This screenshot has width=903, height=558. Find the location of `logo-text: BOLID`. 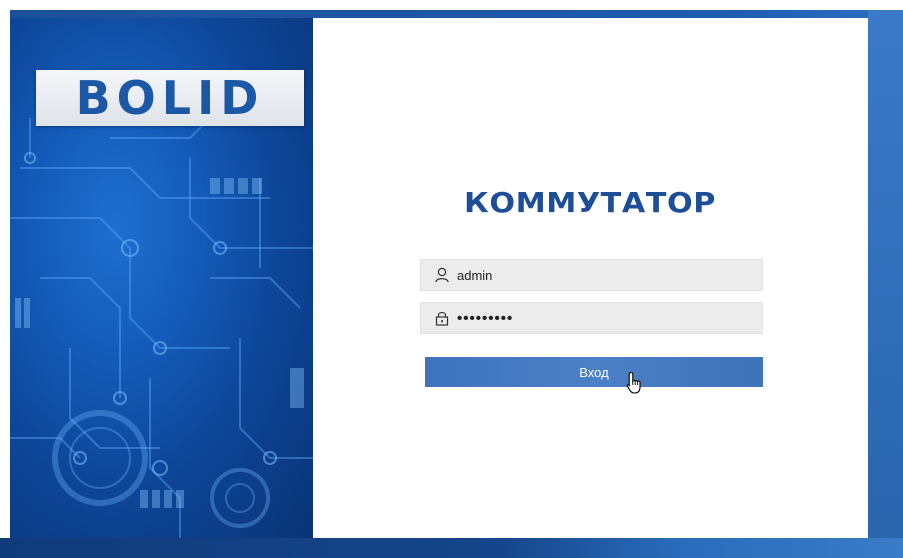

logo-text: BOLID is located at coordinates (170, 98).